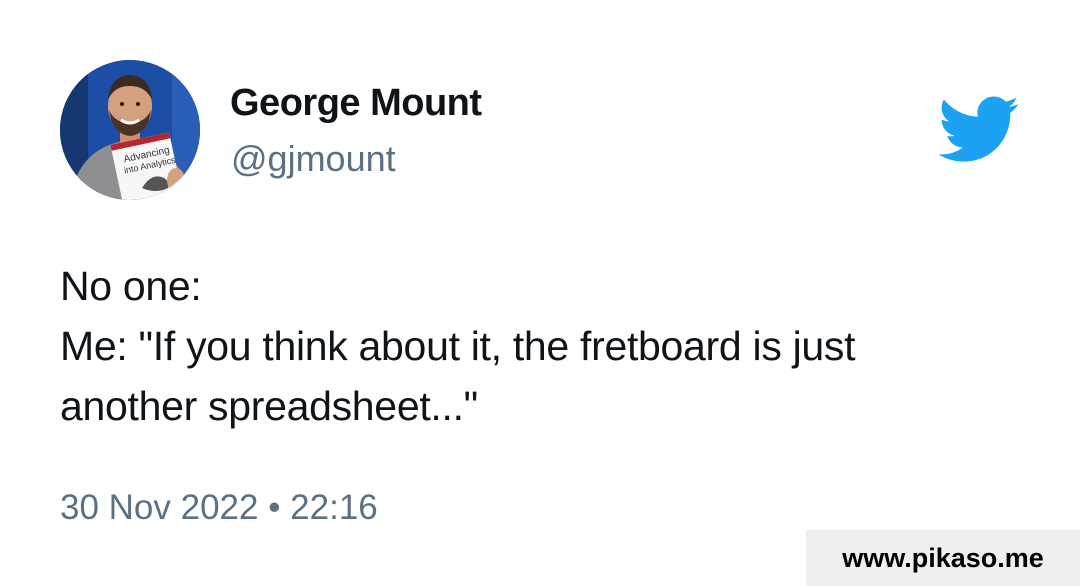  Describe the element at coordinates (979, 130) in the screenshot. I see `twitter-bird-icon` at that location.